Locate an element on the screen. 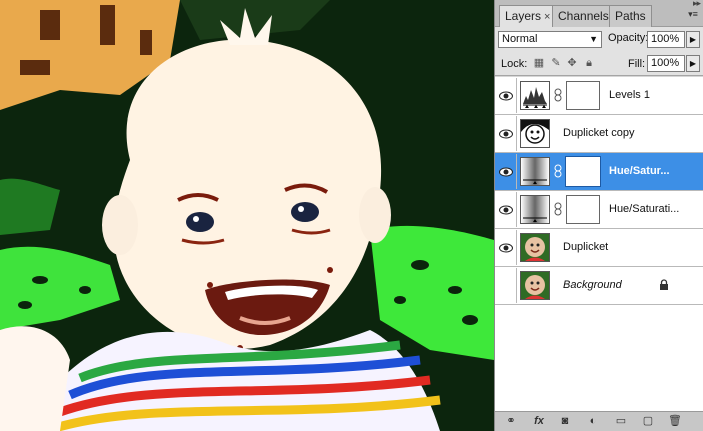 The image size is (703, 431). panel-tab-bar: Layers × Channels Paths ▸▸ ▾≡ is located at coordinates (599, 14).